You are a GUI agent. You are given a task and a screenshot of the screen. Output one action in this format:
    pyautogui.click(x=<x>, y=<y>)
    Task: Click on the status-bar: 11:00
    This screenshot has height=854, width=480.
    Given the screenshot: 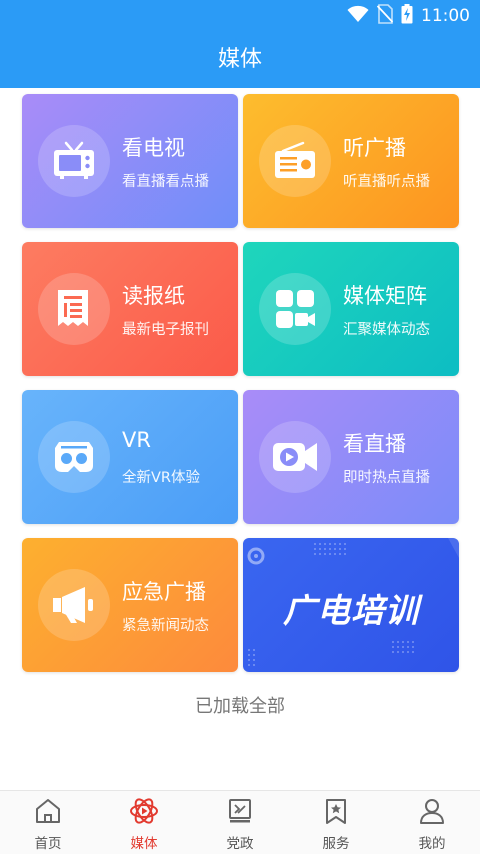 What is the action you would take?
    pyautogui.click(x=240, y=16)
    